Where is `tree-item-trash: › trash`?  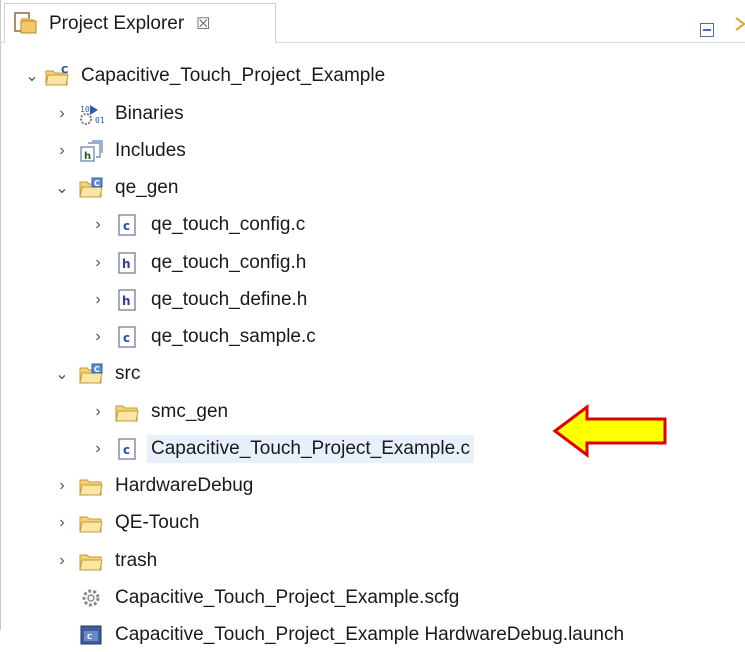 tree-item-trash: › trash is located at coordinates (107, 561).